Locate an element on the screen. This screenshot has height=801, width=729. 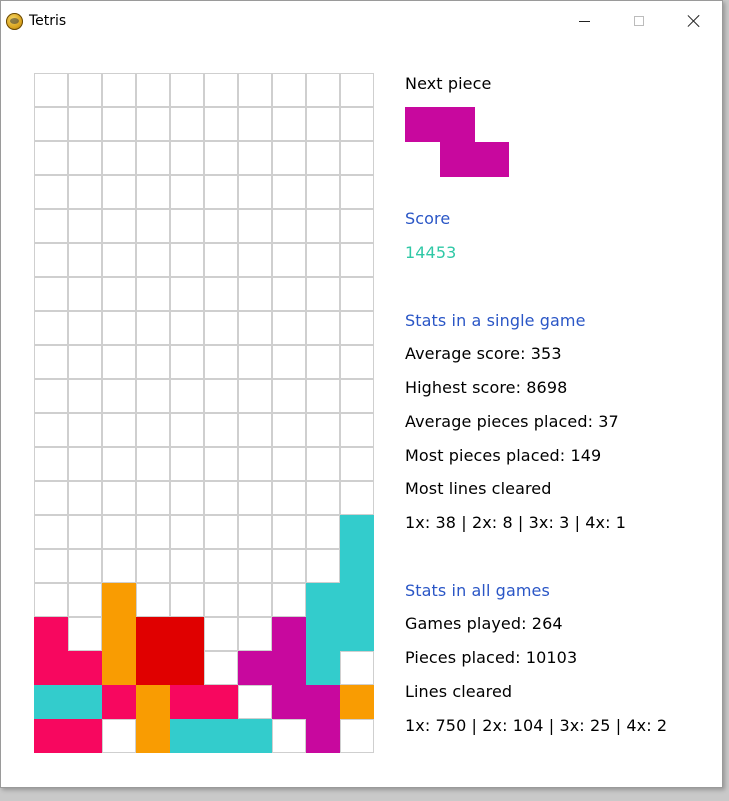
score-label: Score is located at coordinates (428, 218).